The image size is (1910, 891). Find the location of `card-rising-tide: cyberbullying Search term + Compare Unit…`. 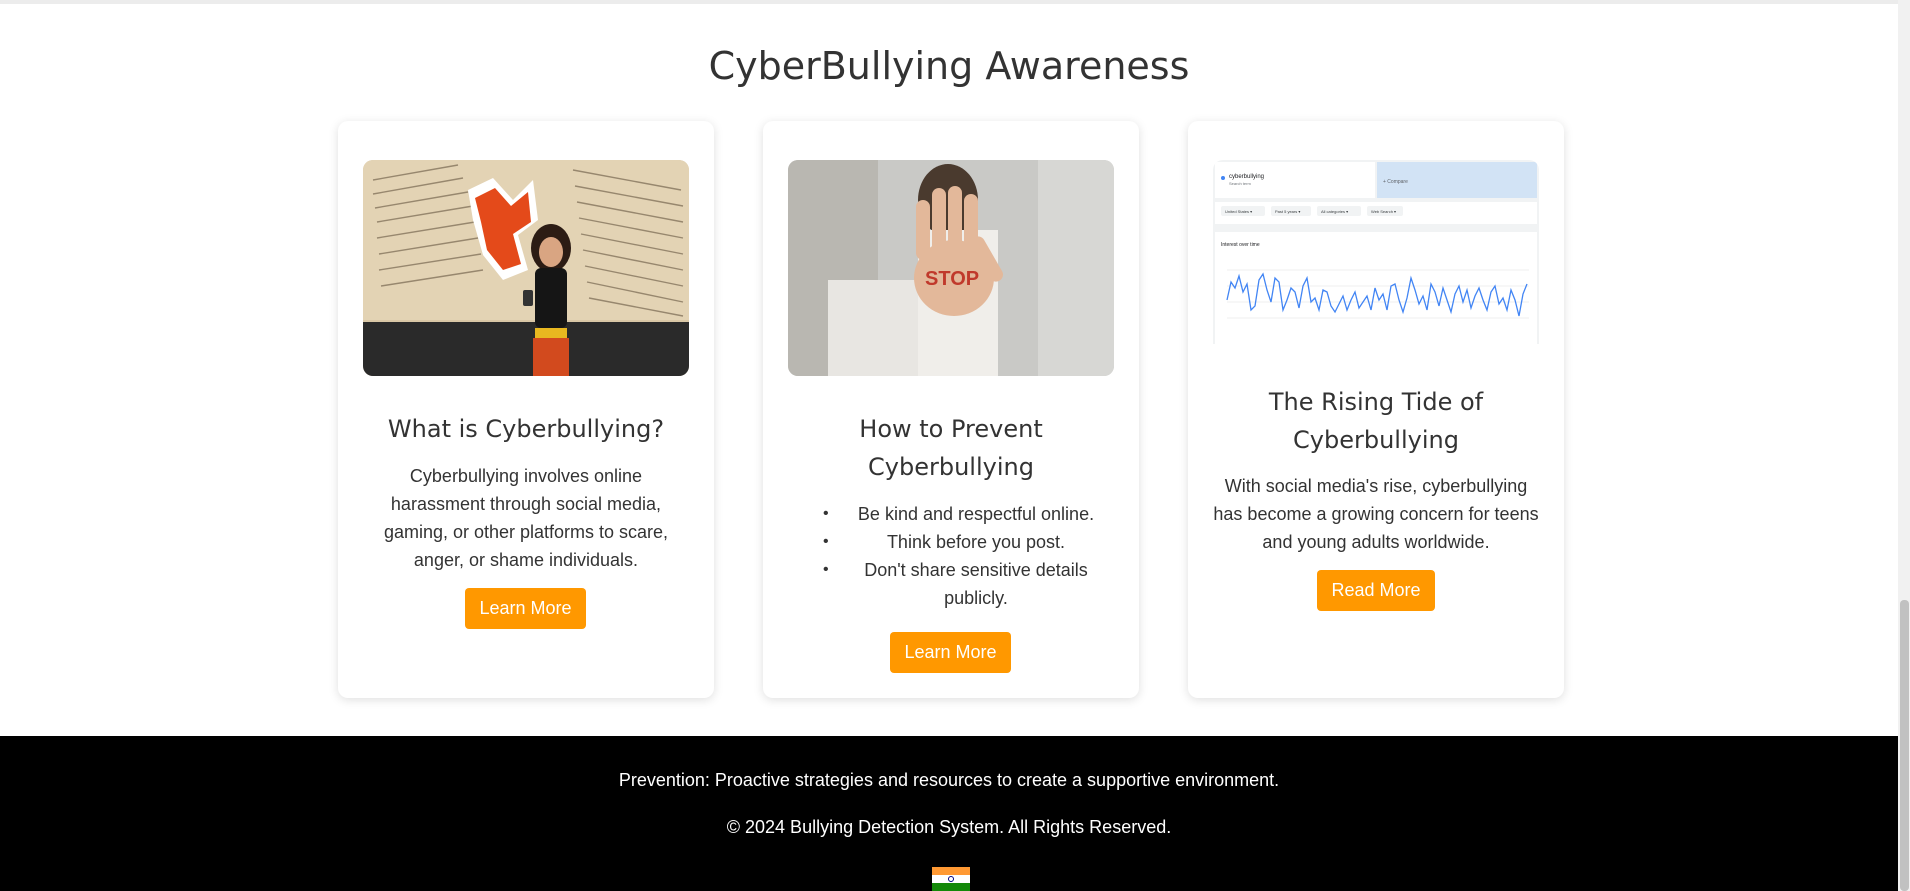

card-rising-tide: cyberbullying Search term + Compare Unit… is located at coordinates (1376, 409).